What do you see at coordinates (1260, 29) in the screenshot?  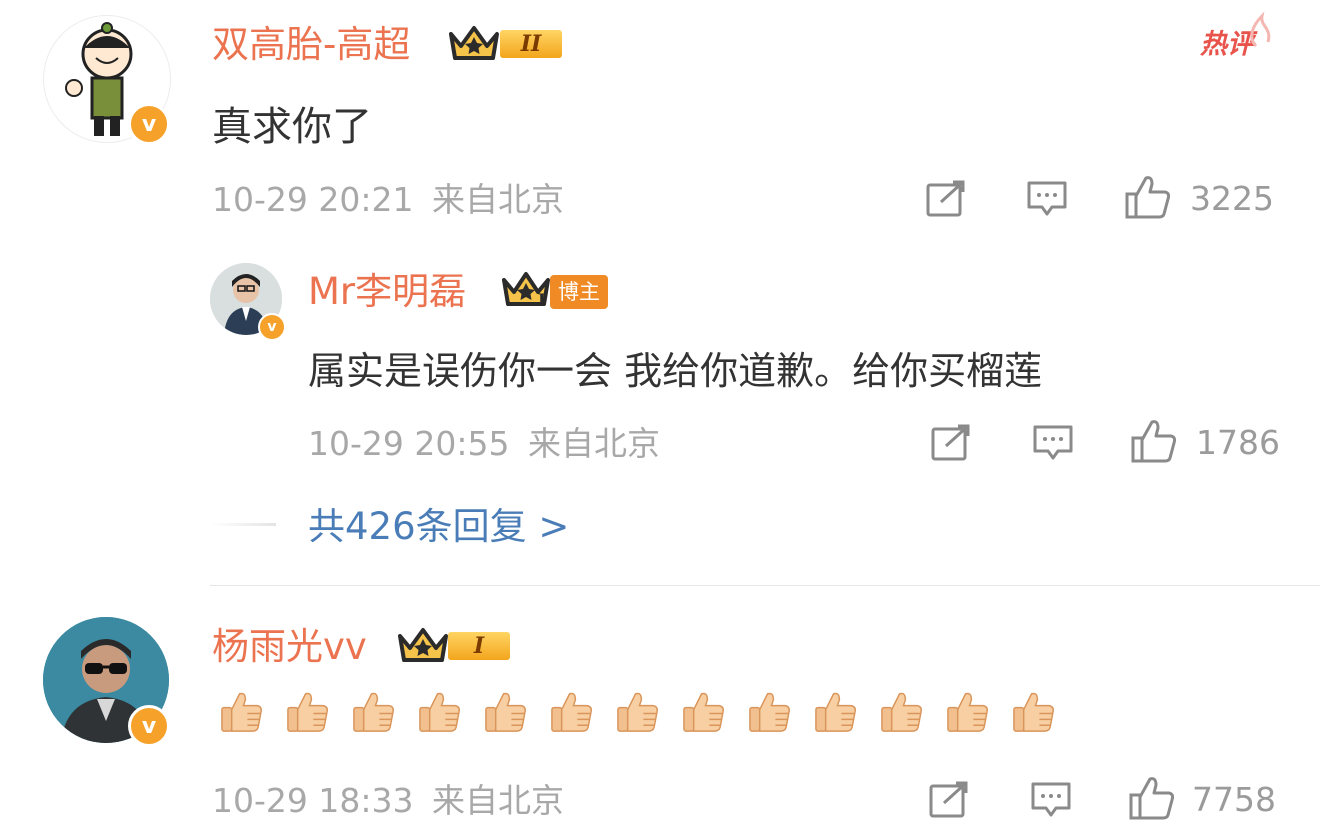 I see `hot-flame-icon` at bounding box center [1260, 29].